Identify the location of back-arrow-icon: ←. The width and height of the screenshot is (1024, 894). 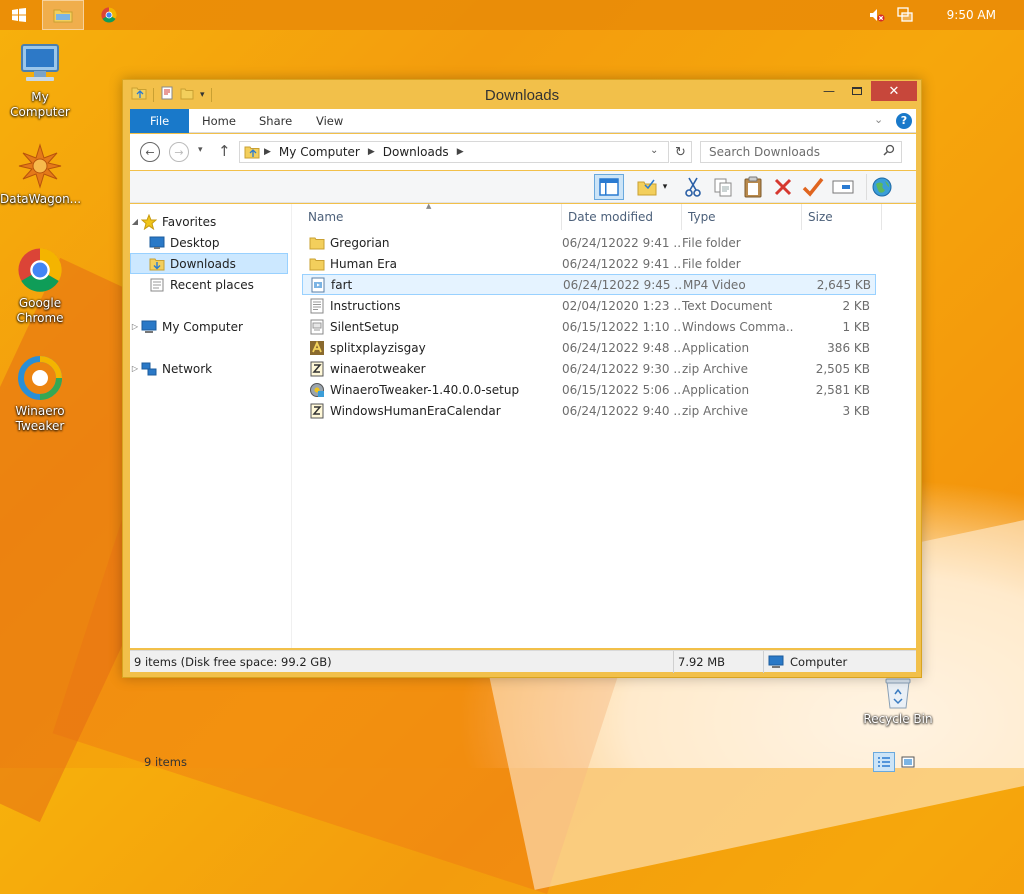
(150, 152).